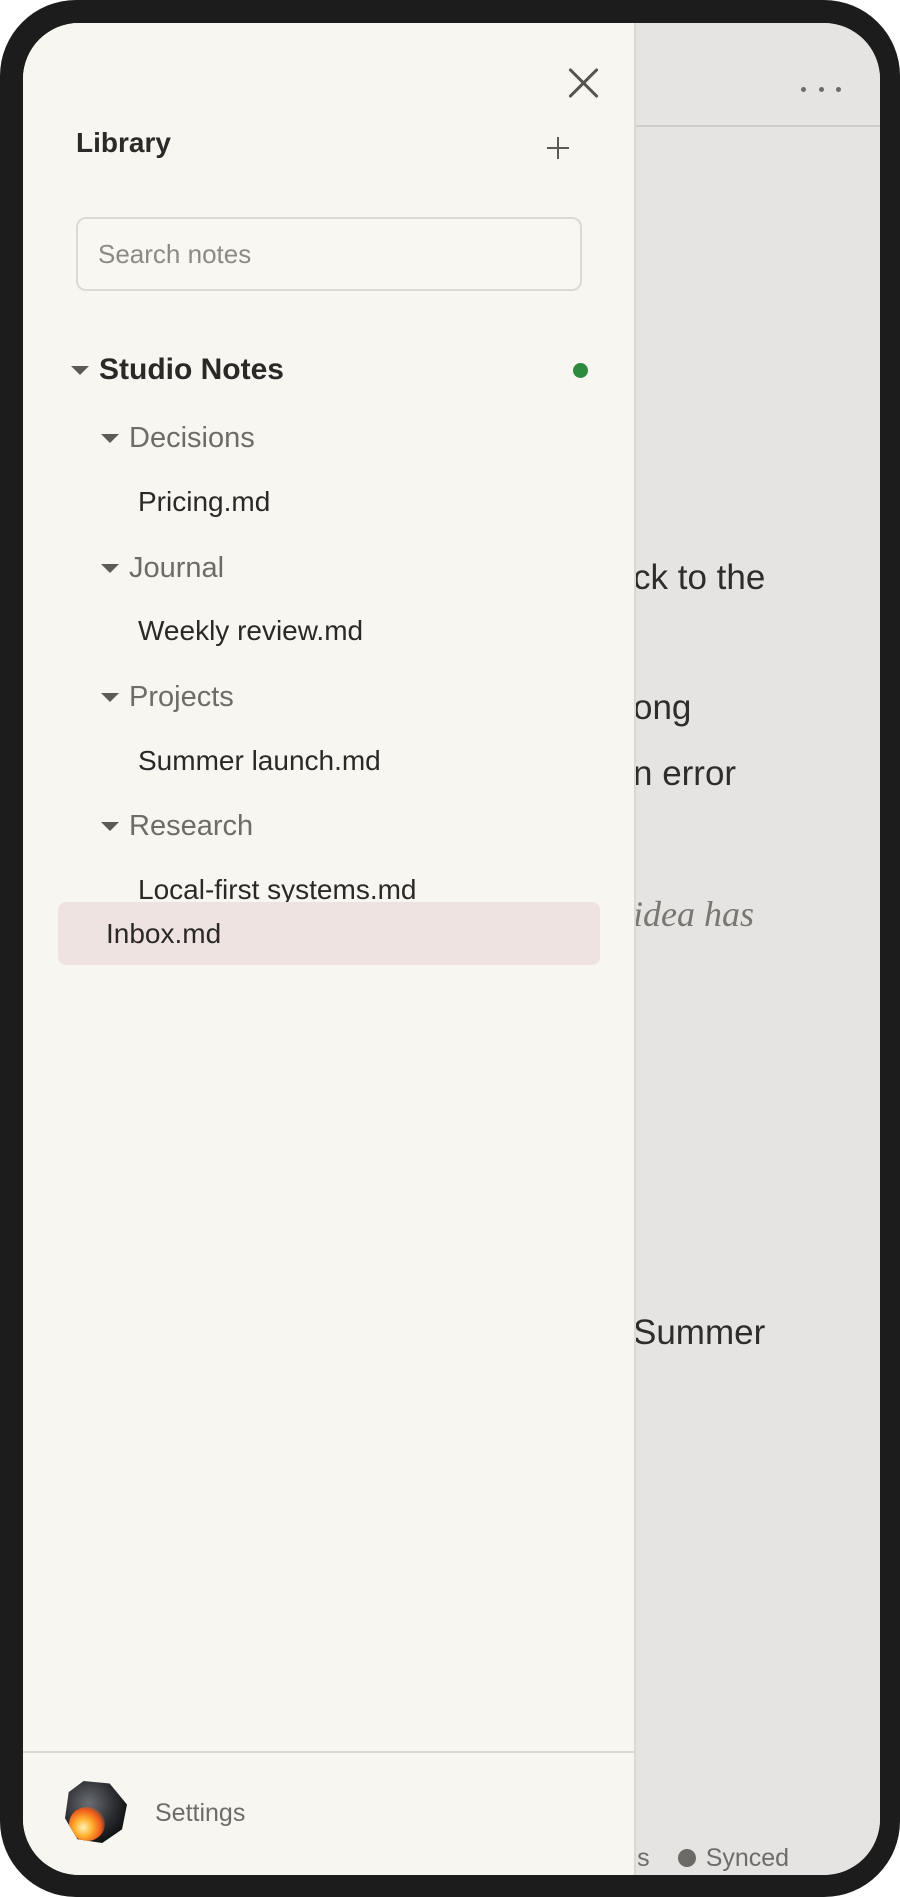 The height and width of the screenshot is (1897, 900). What do you see at coordinates (251, 630) in the screenshot?
I see `file-name: Weekly review.md` at bounding box center [251, 630].